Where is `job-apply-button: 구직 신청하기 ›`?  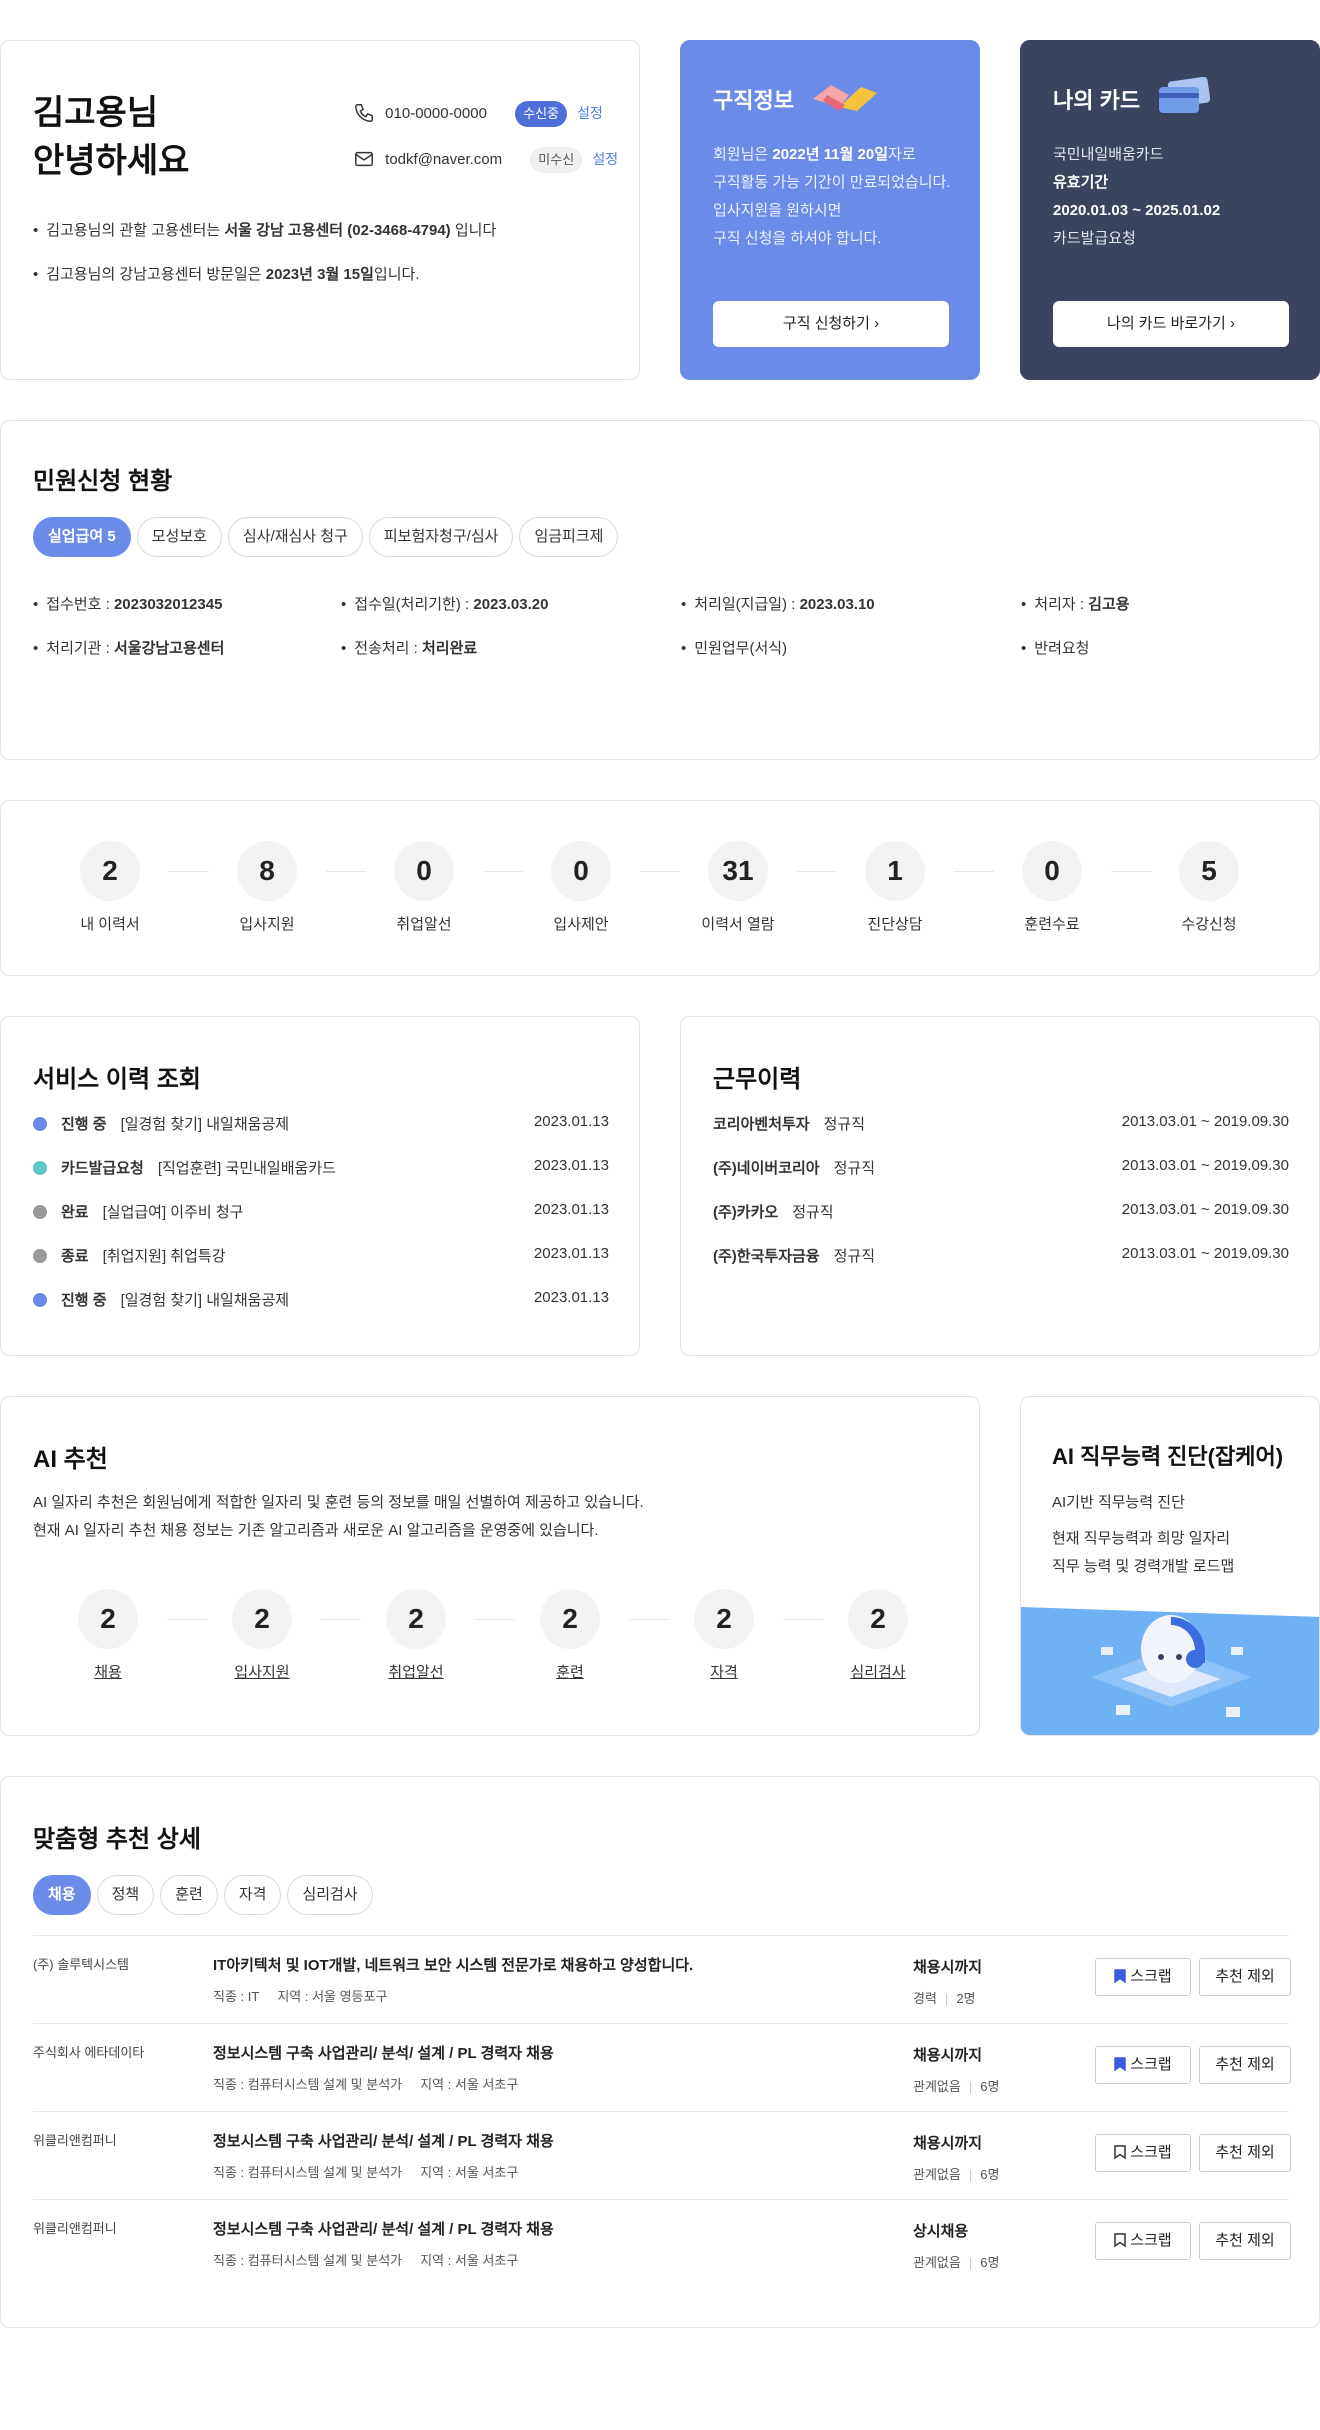 job-apply-button: 구직 신청하기 › is located at coordinates (831, 324).